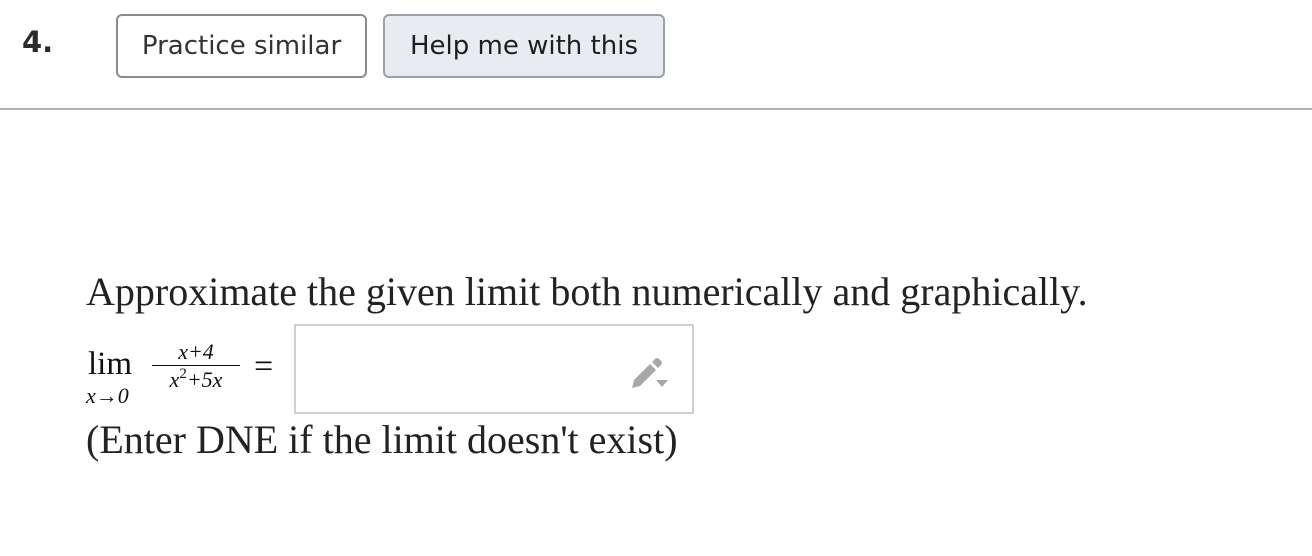  Describe the element at coordinates (649, 372) in the screenshot. I see `pencil-dropdown-icon` at that location.